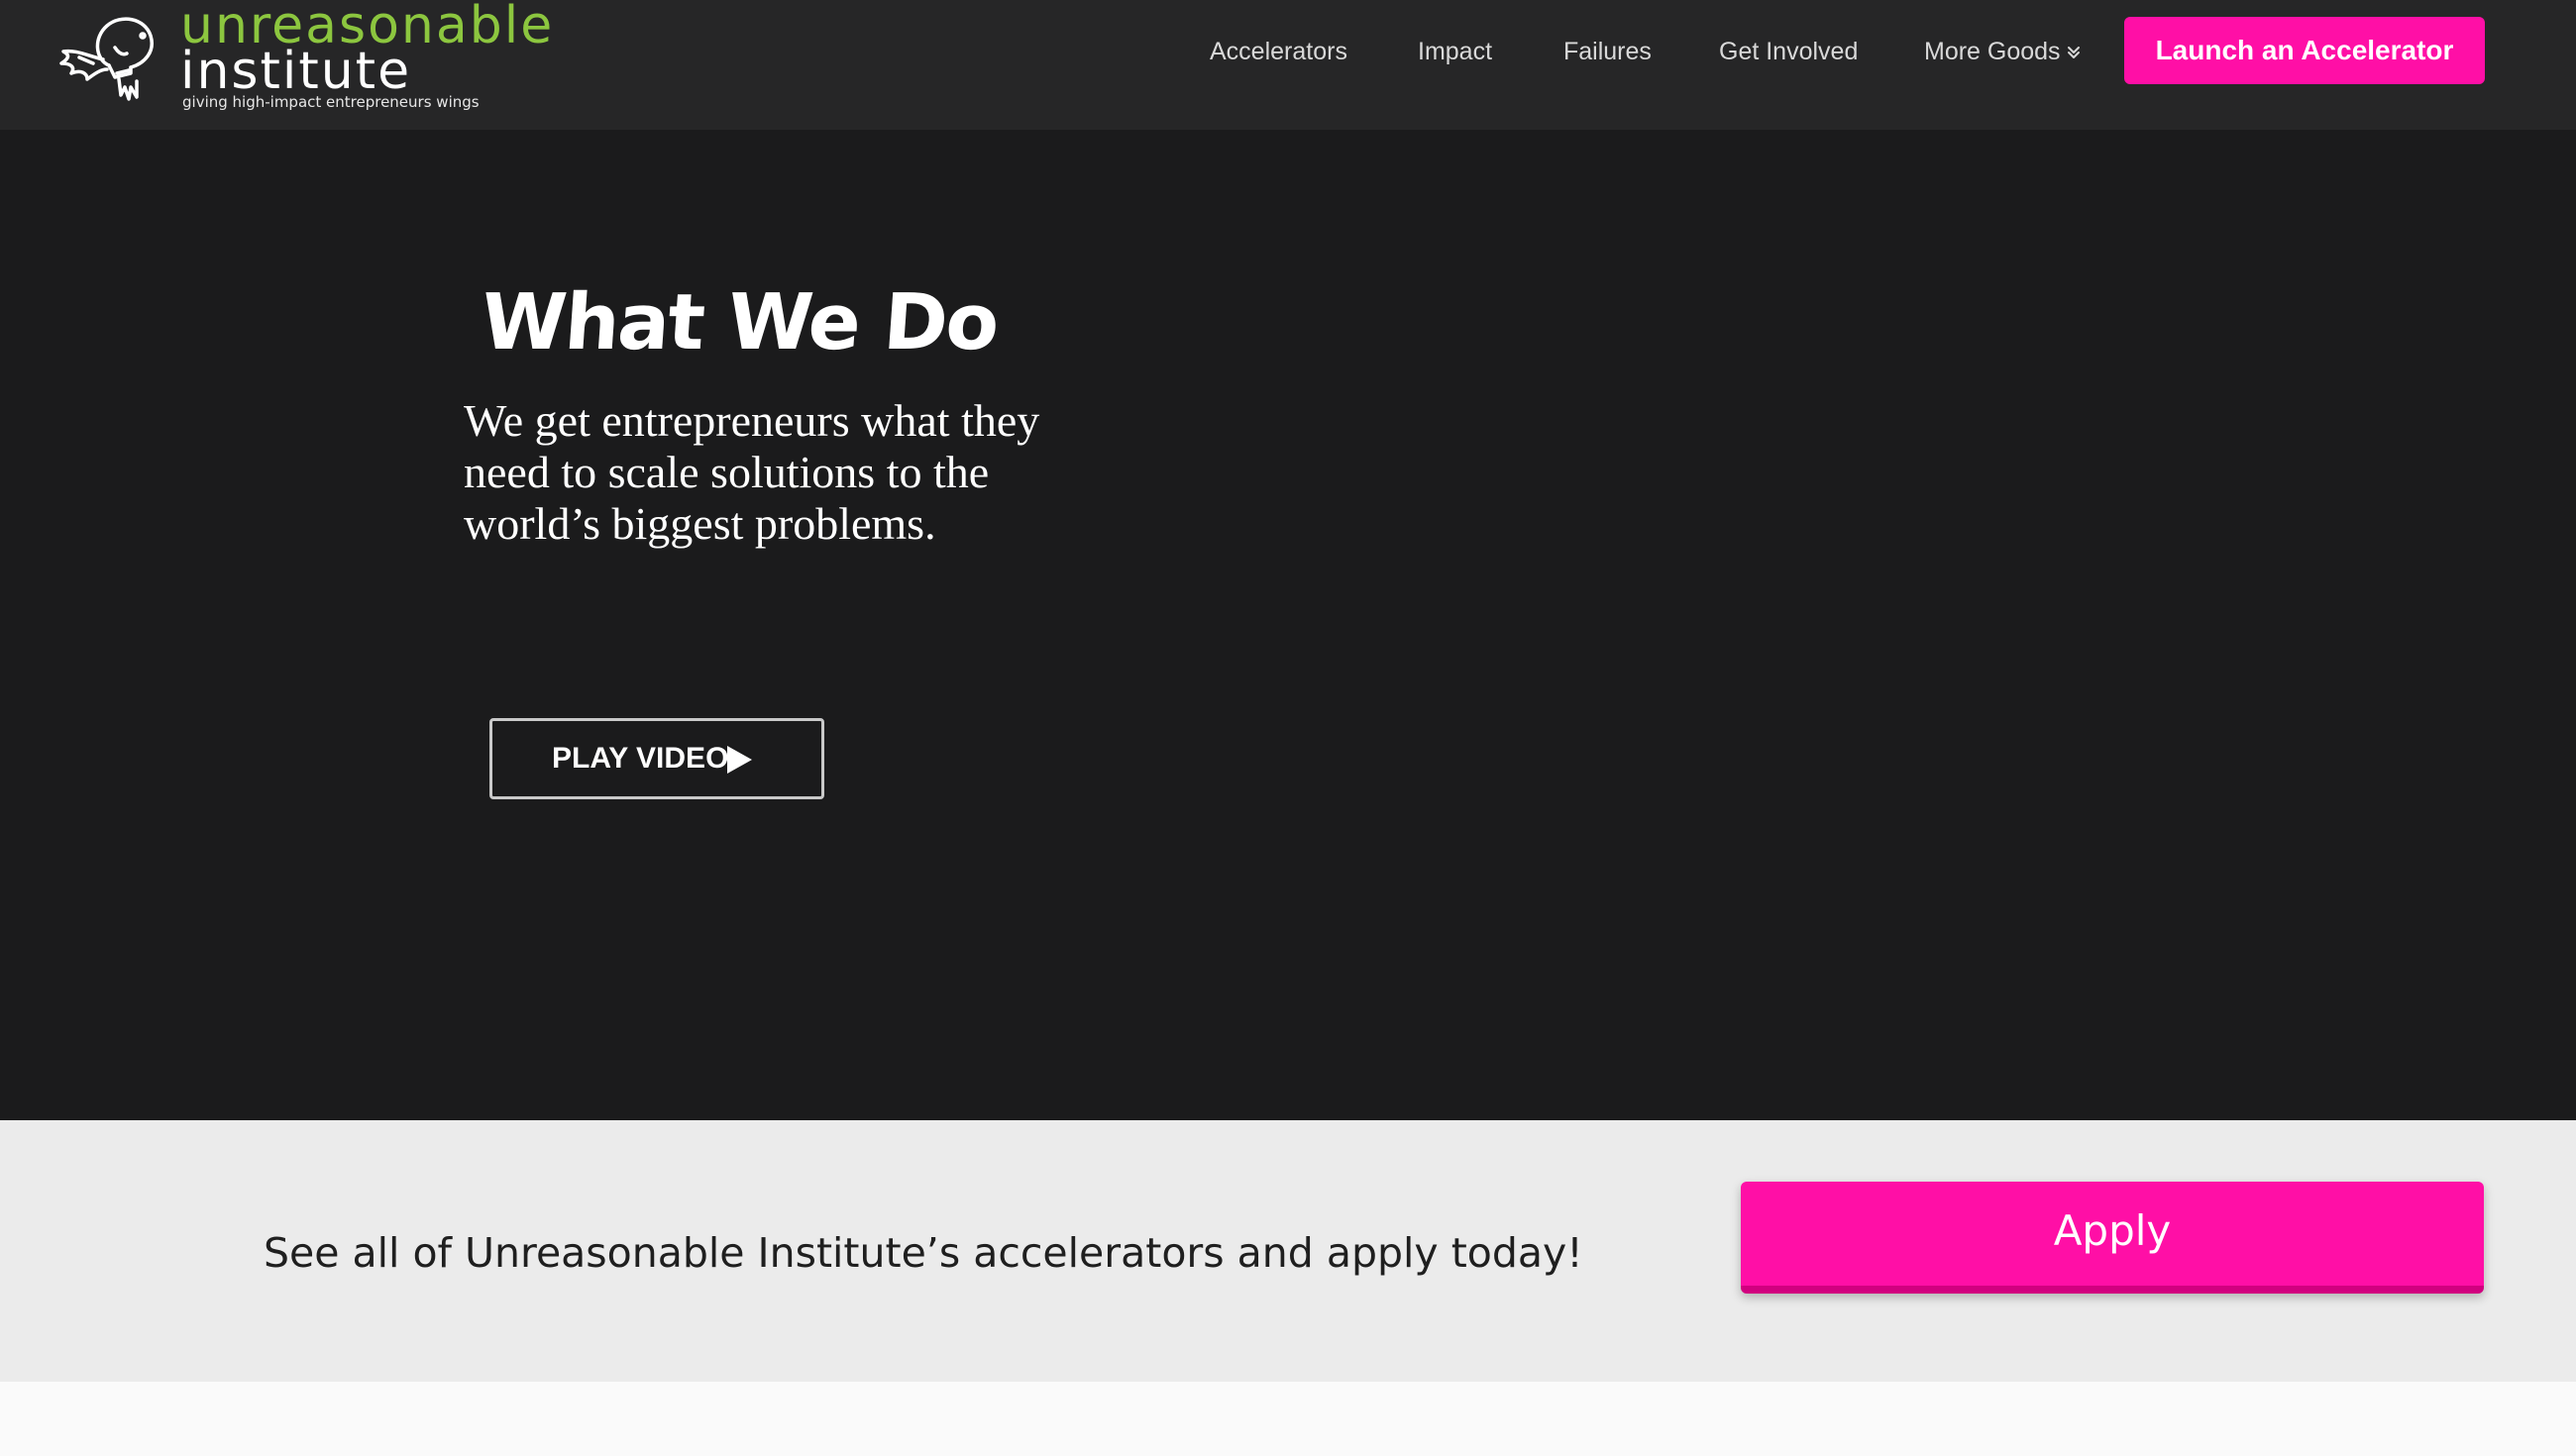 The height and width of the screenshot is (1456, 2576). I want to click on nav-item-get-involved: Get Involved, so click(1788, 51).